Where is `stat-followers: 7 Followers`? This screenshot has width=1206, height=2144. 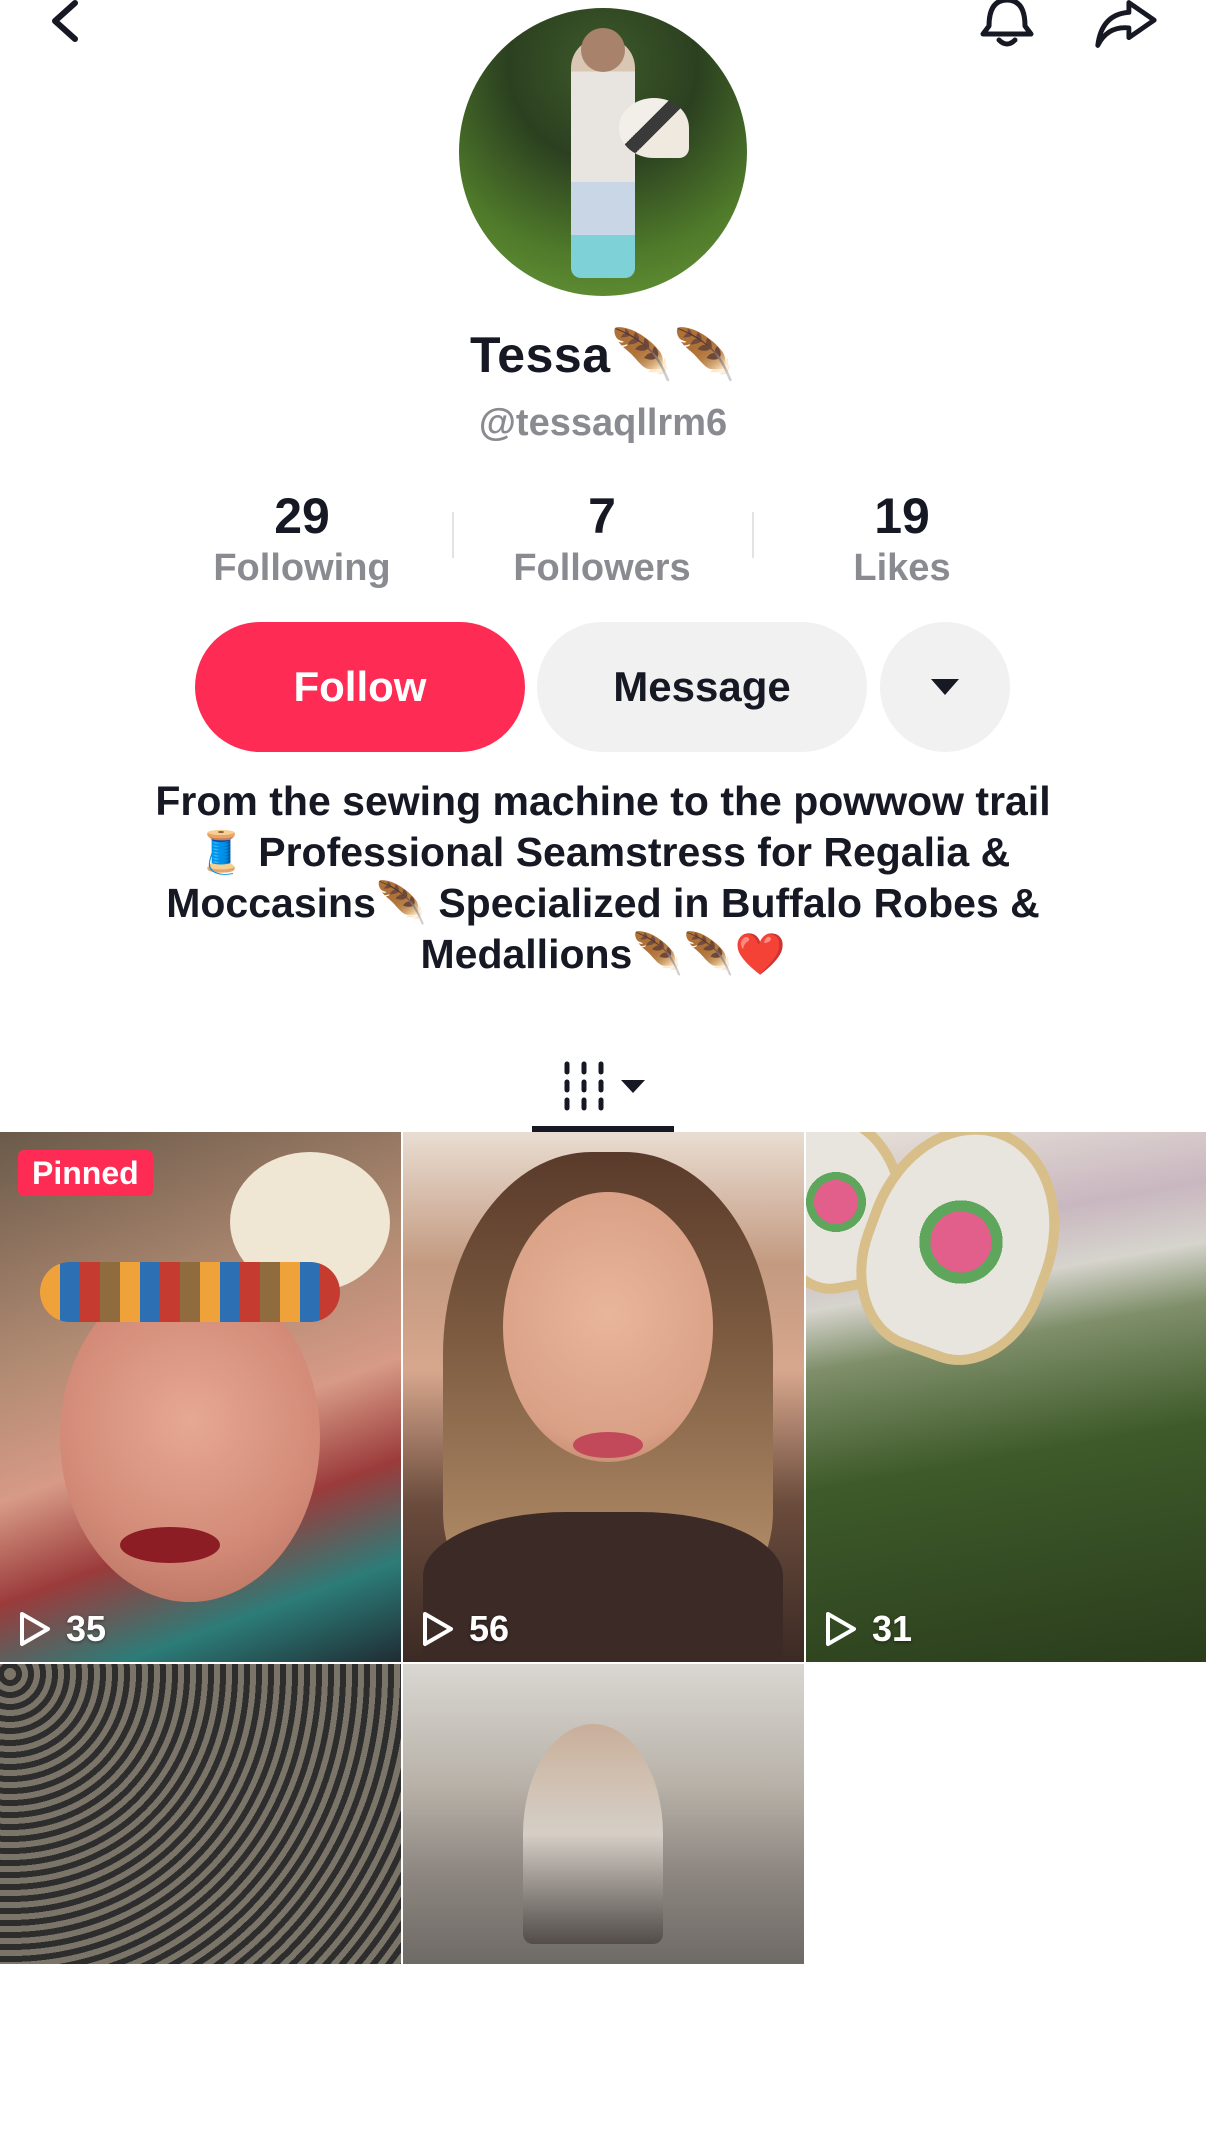 stat-followers: 7 Followers is located at coordinates (602, 540).